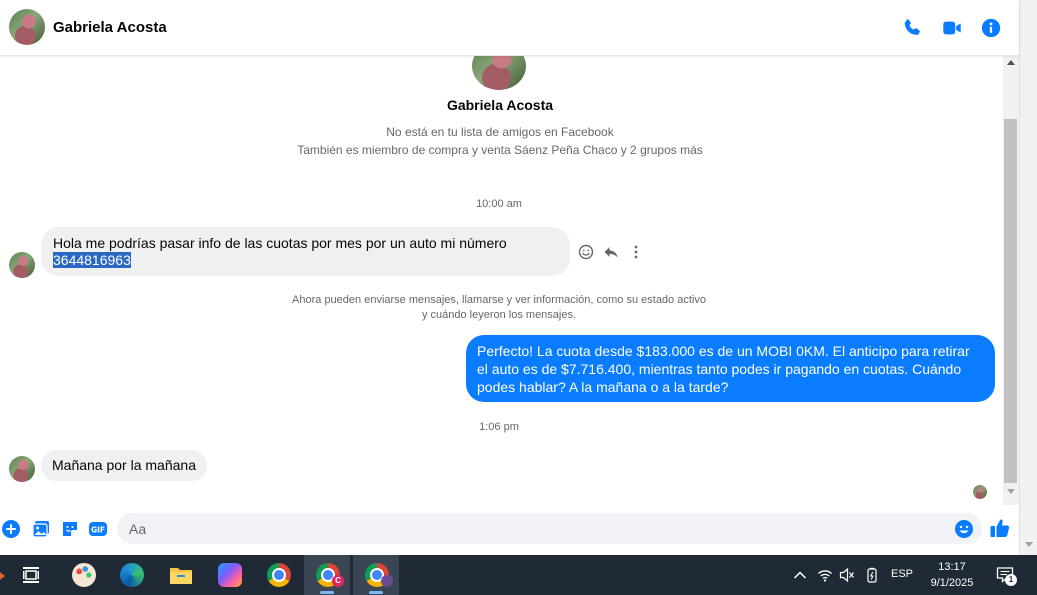  I want to click on profile-name: Gabriela Acosta, so click(500, 105).